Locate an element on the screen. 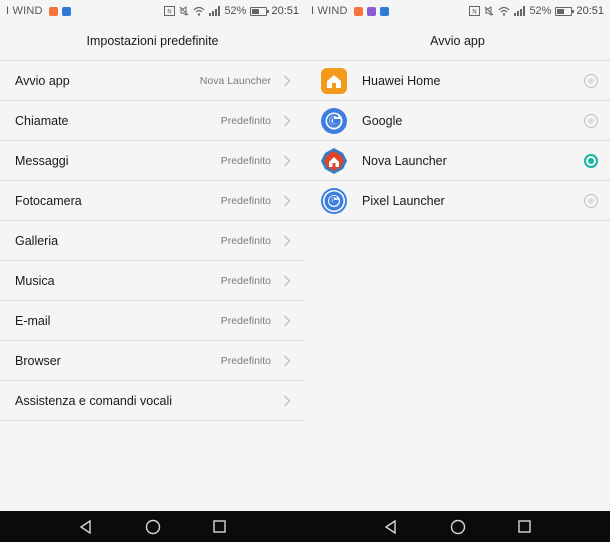 The height and width of the screenshot is (542, 610). page-title: Impostazioni predefinite is located at coordinates (152, 41).